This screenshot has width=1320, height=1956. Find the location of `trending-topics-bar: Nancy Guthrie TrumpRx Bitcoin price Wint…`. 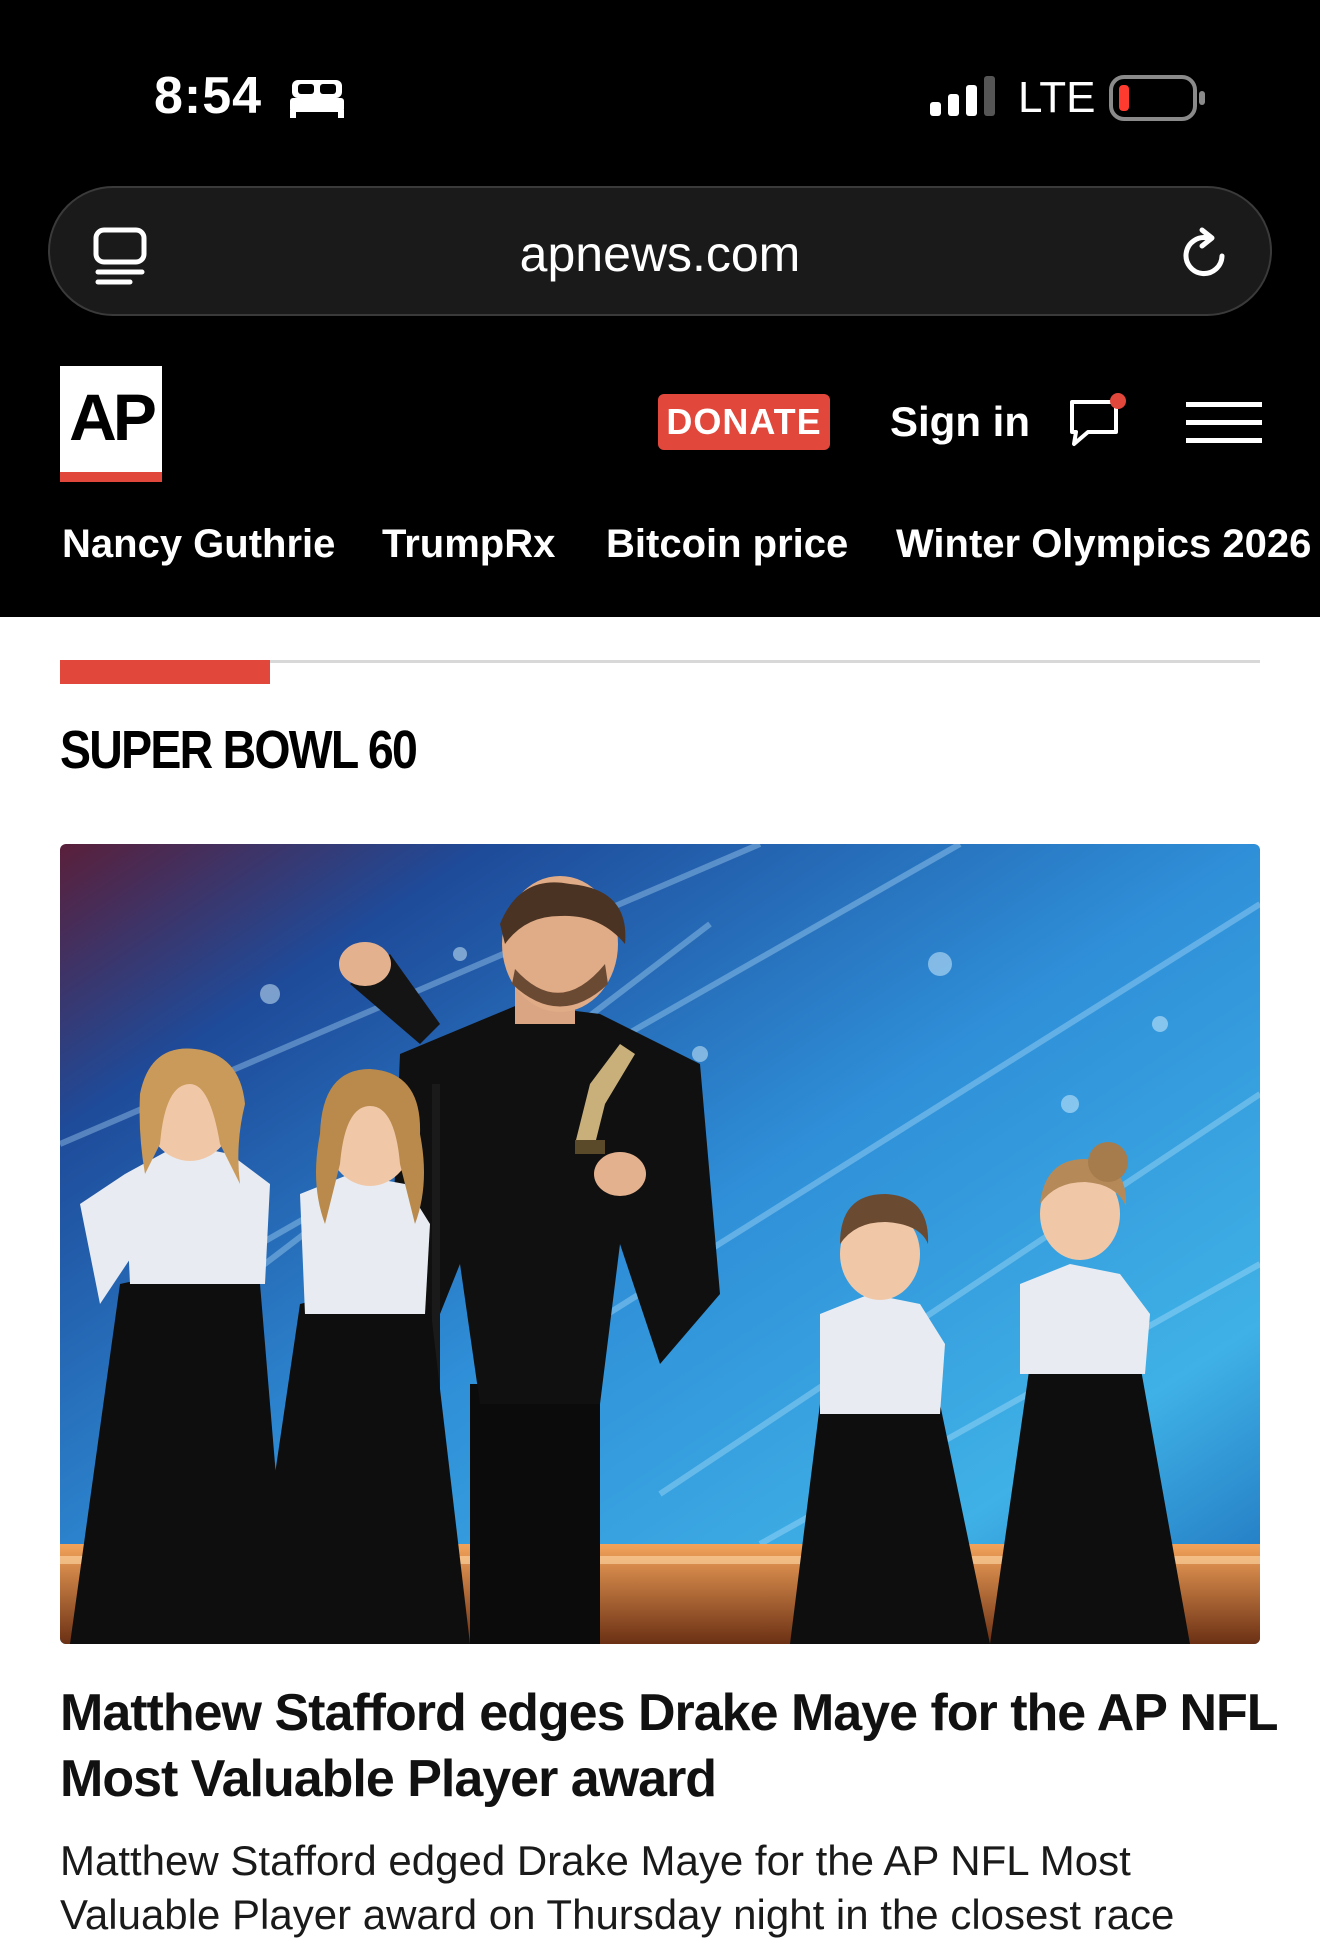

trending-topics-bar: Nancy Guthrie TrumpRx Bitcoin price Wint… is located at coordinates (660, 544).